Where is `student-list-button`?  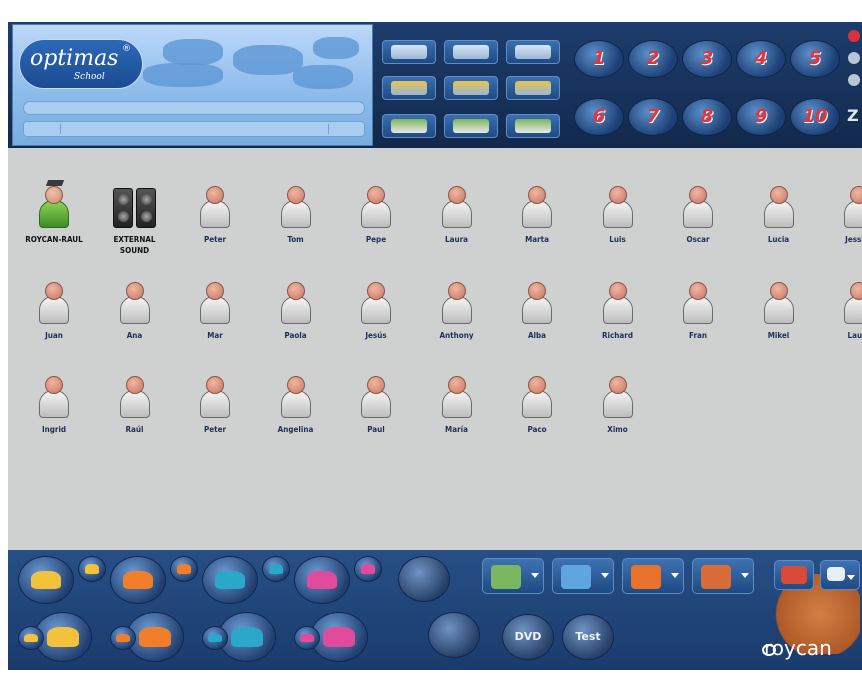
student-list-button is located at coordinates (471, 126).